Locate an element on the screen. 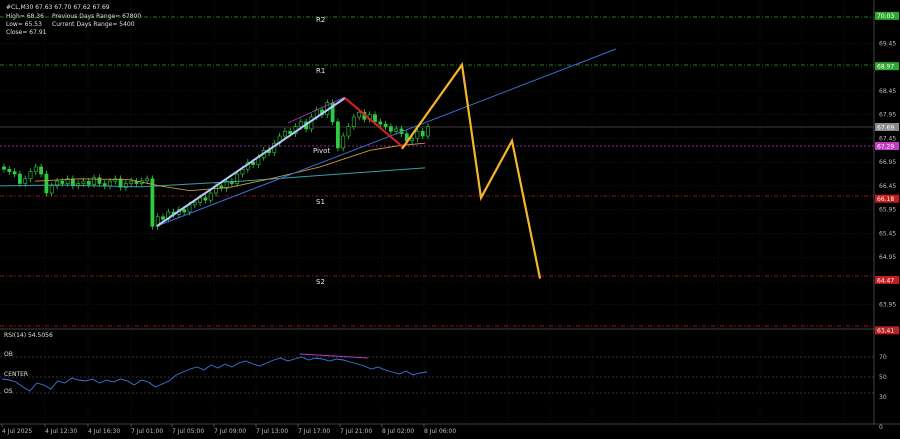  s1-badge-label: 66.18 is located at coordinates (885, 199).